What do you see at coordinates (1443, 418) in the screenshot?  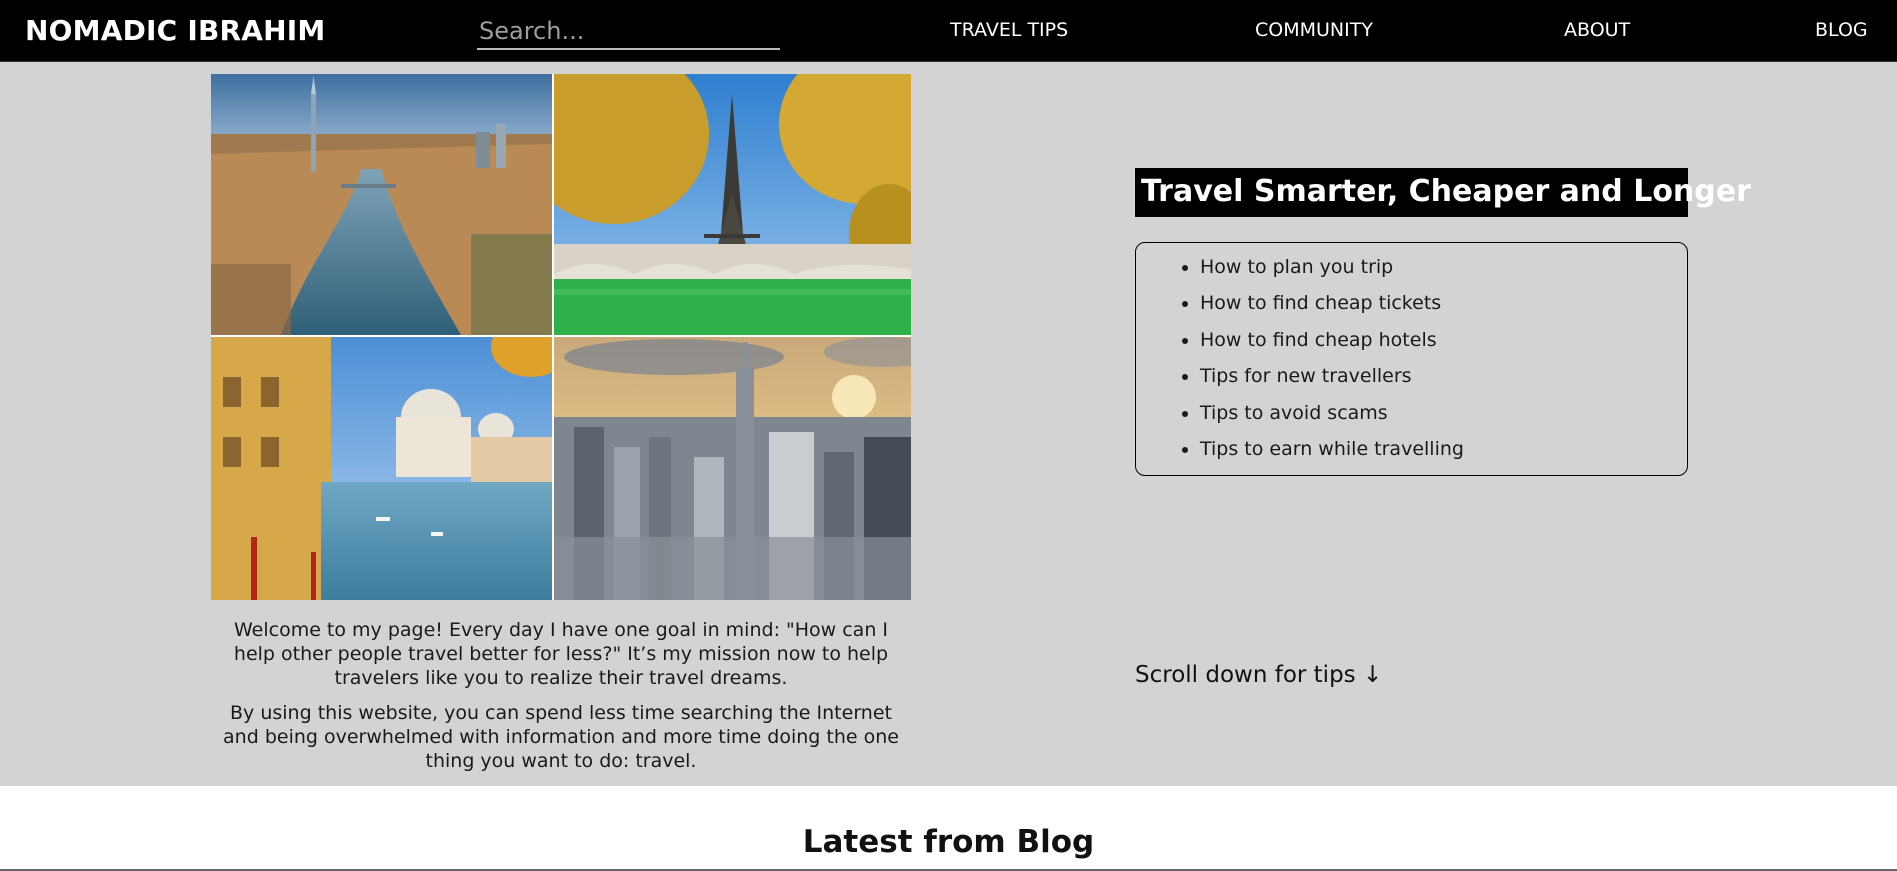 I see `tip-item-avoid-scams: Tips to avoid scams` at bounding box center [1443, 418].